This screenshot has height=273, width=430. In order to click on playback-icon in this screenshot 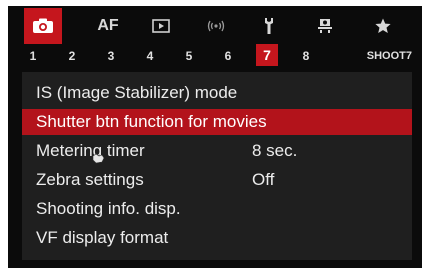, I will do `click(161, 26)`.